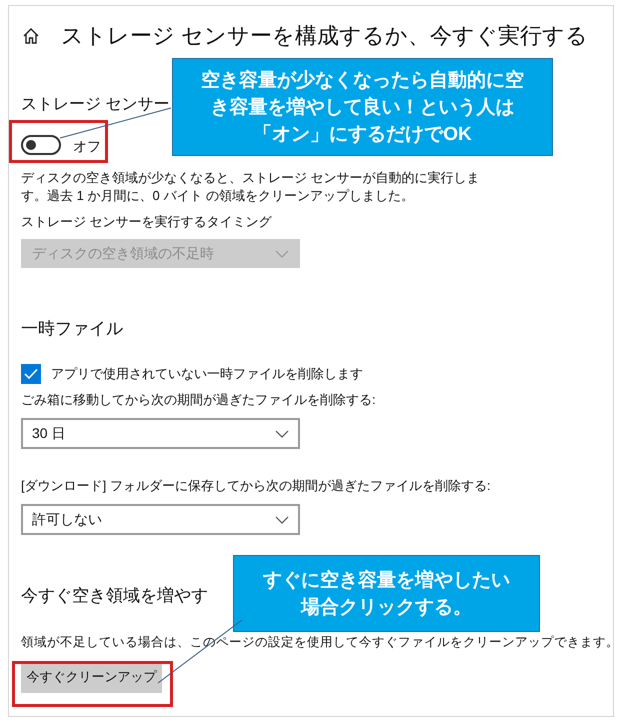  I want to click on window-title: ストレージ センサーを構成するか、今すぐ実行する, so click(324, 36).